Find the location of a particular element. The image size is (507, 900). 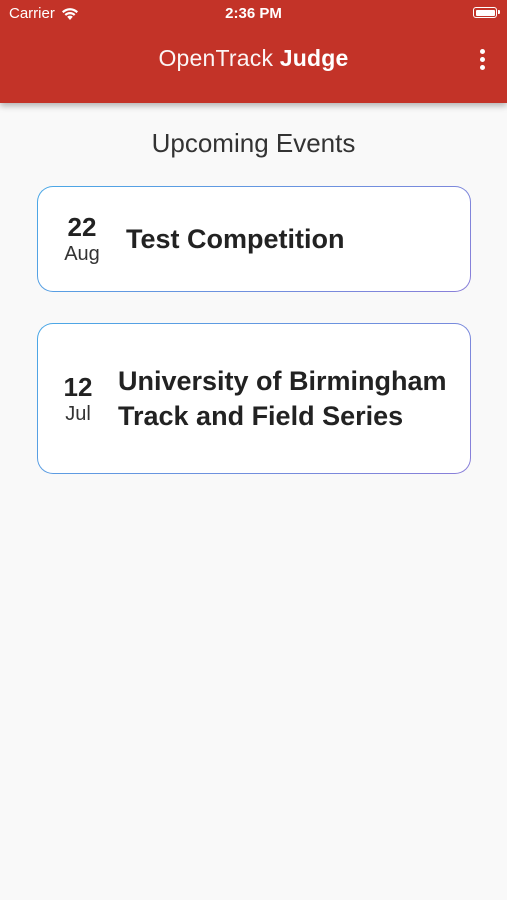

event-card: 22 Aug Test Competition is located at coordinates (254, 239).